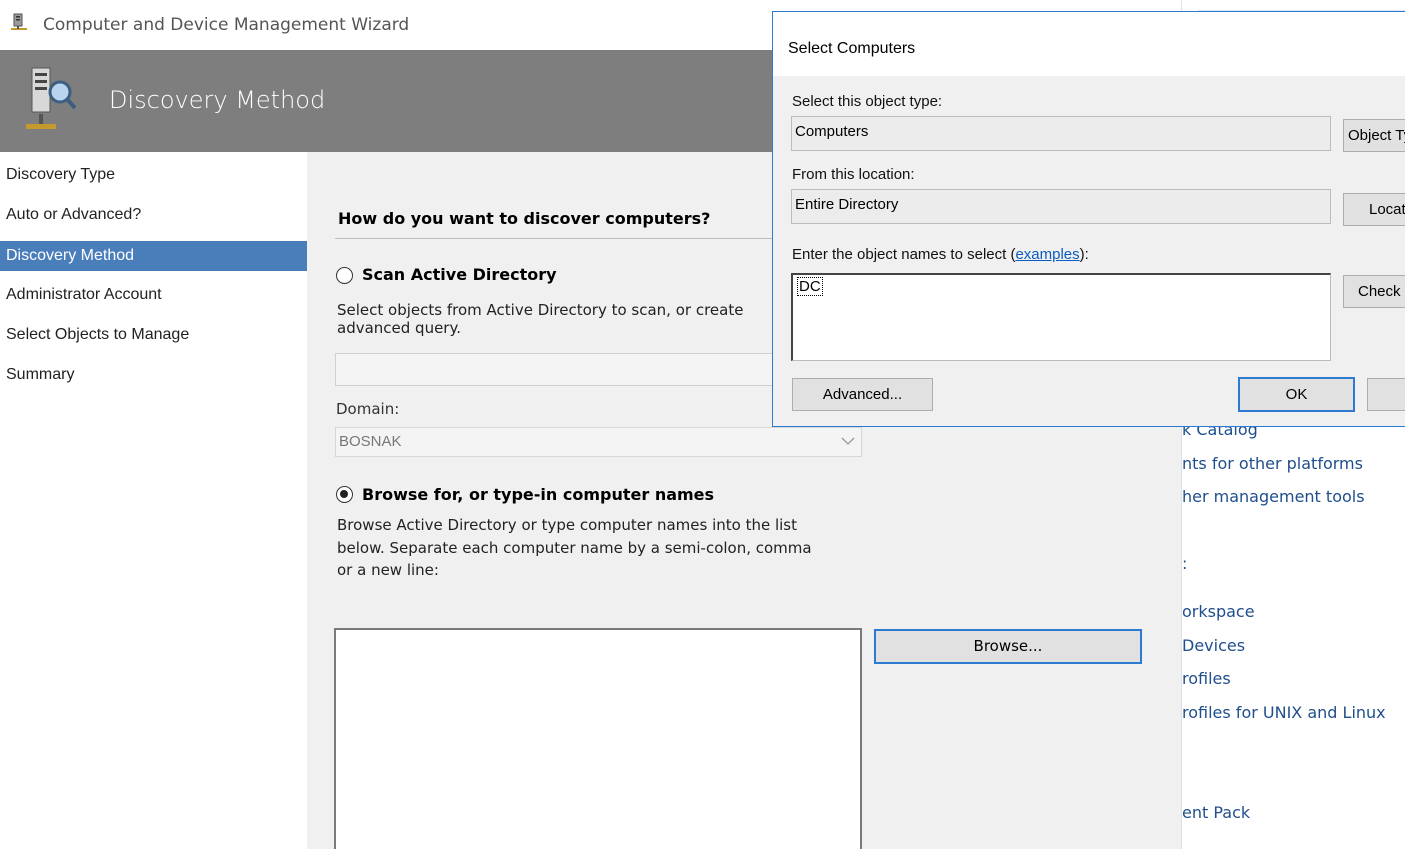  I want to click on examples-link: examples, so click(1047, 254).